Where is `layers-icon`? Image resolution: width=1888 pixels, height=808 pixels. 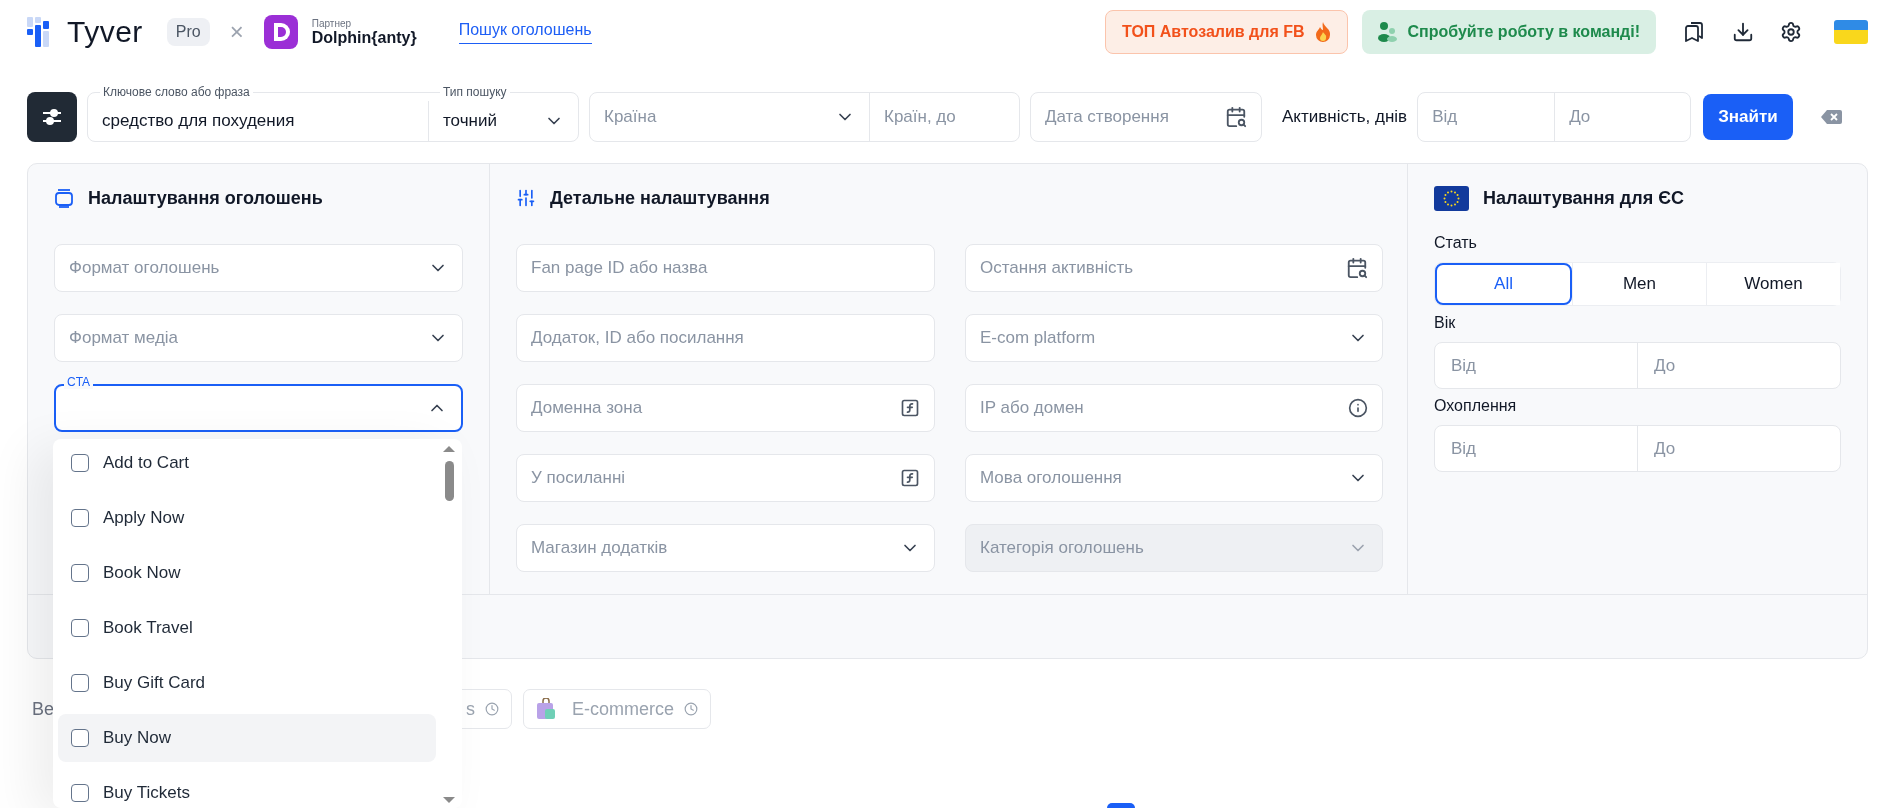
layers-icon is located at coordinates (64, 198).